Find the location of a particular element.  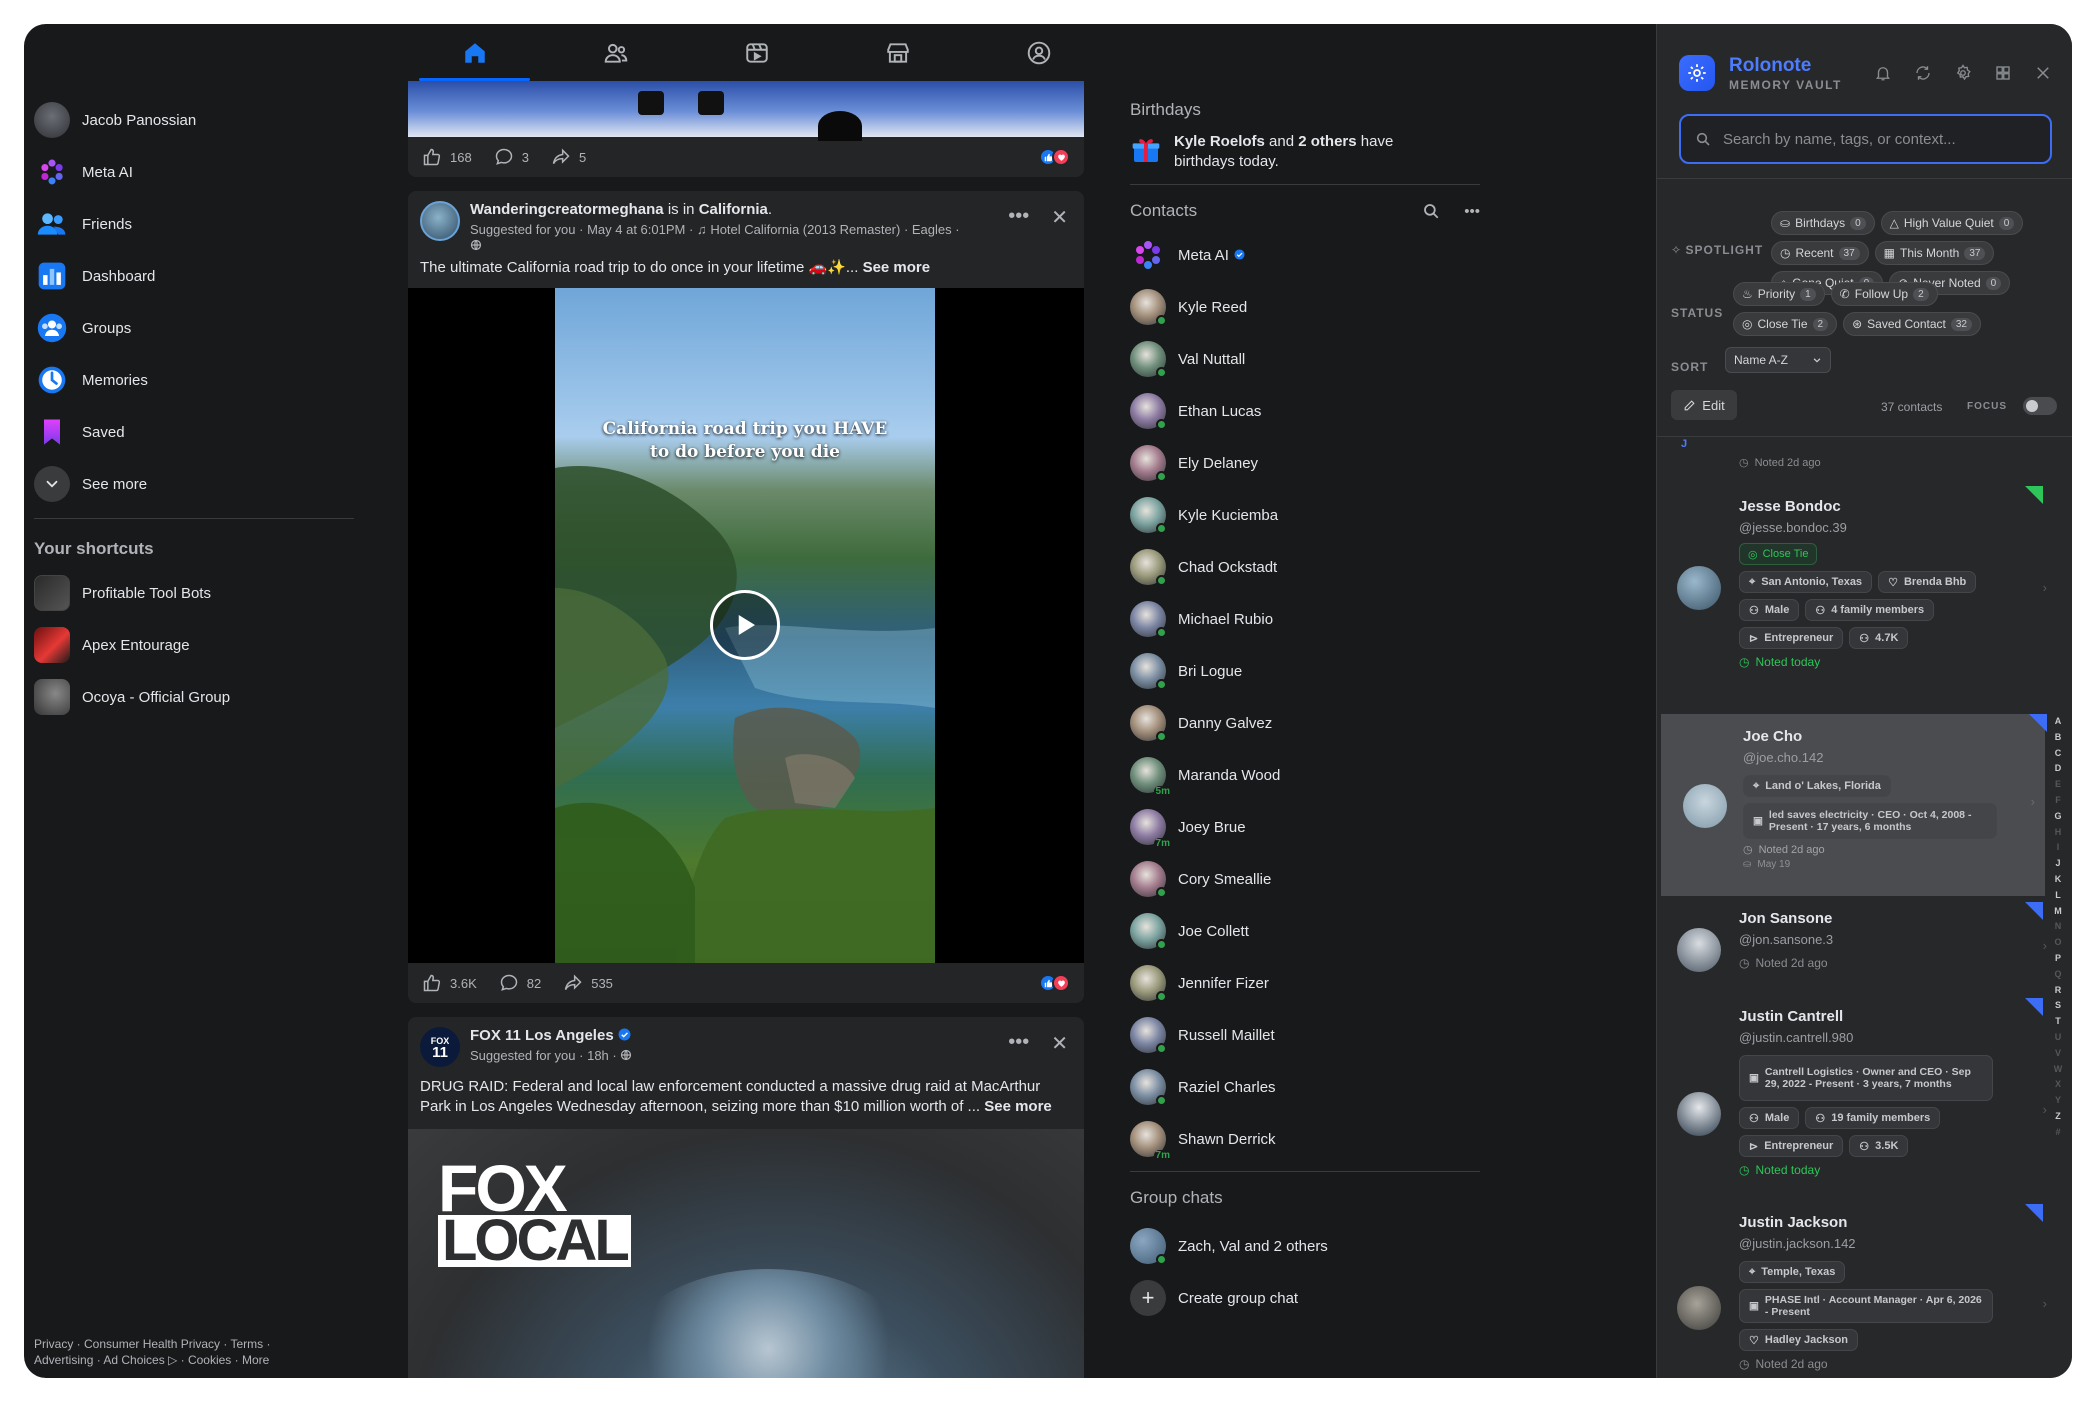

alphabet-letter: R is located at coordinates (2058, 991).